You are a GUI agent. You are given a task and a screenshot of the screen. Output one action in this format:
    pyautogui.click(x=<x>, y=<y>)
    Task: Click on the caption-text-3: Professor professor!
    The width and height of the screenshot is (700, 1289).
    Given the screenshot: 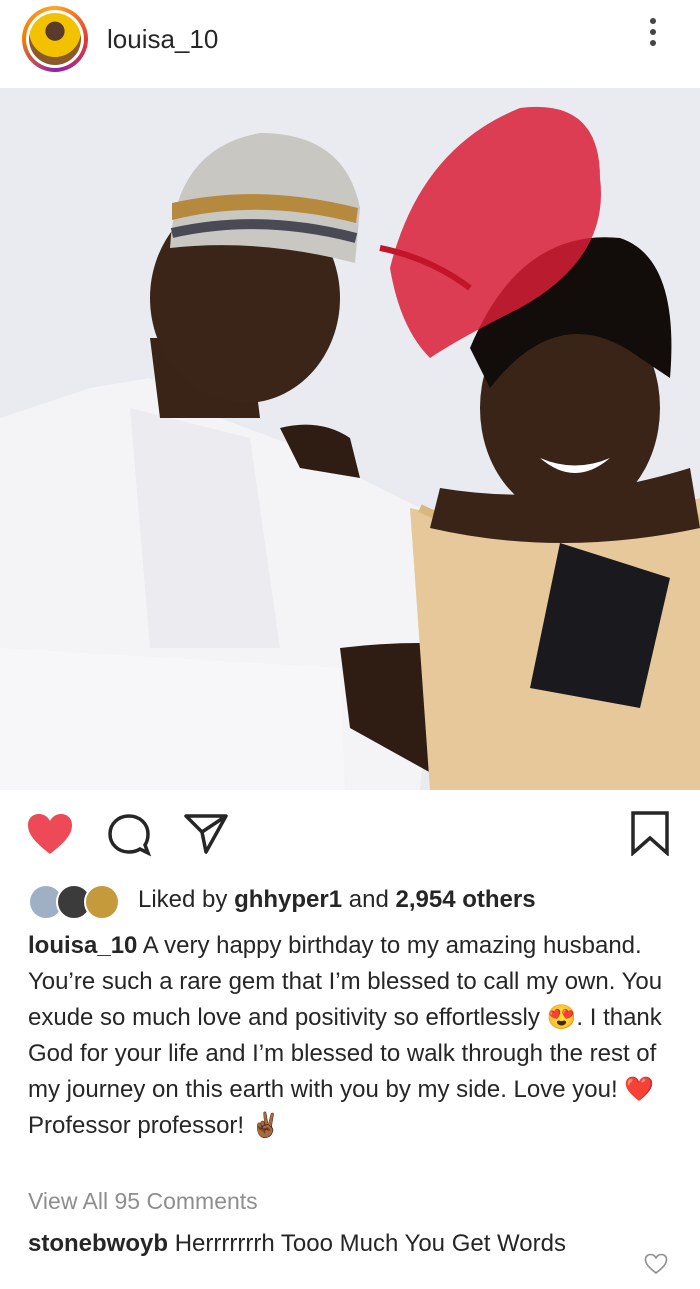 What is the action you would take?
    pyautogui.click(x=139, y=1125)
    